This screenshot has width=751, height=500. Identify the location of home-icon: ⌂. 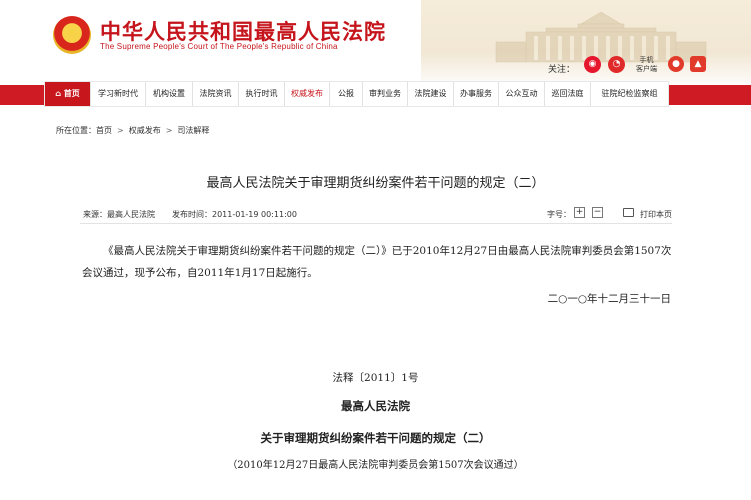
(59, 93).